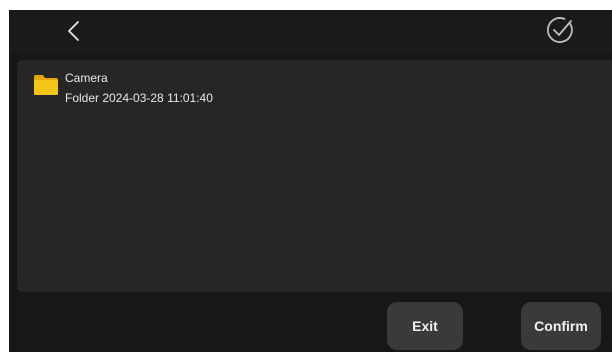 The height and width of the screenshot is (352, 612). I want to click on back-button, so click(74, 31).